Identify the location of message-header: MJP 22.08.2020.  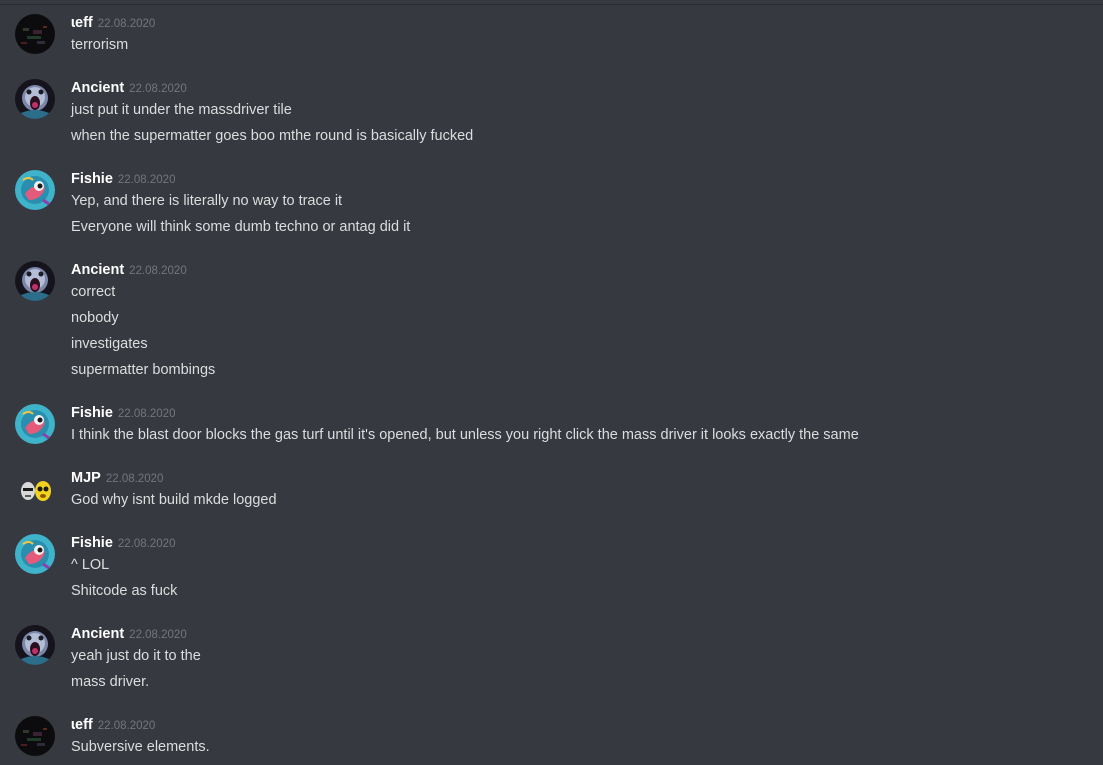
(117, 479).